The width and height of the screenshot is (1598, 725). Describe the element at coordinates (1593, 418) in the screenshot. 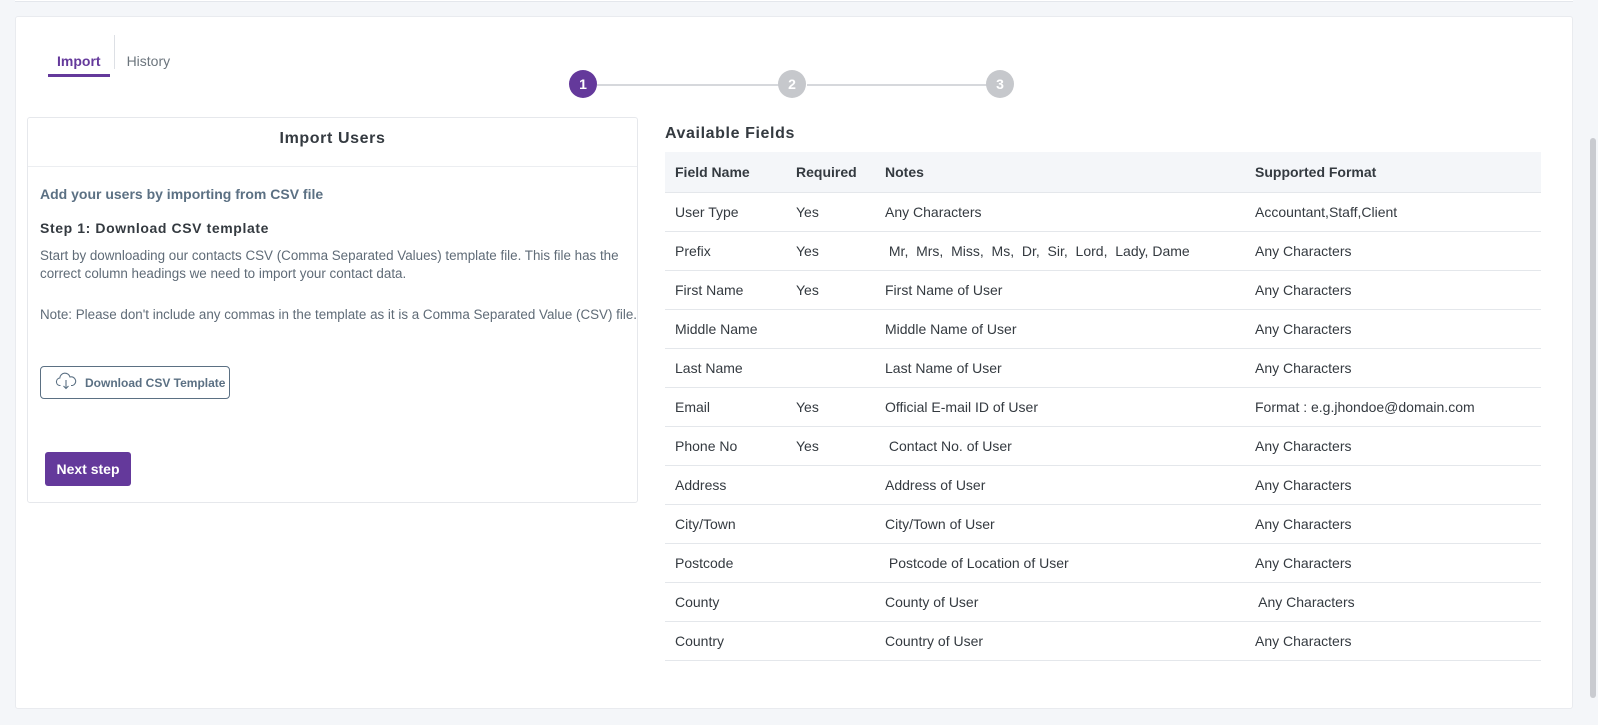

I see `scrollbar-thumb` at that location.